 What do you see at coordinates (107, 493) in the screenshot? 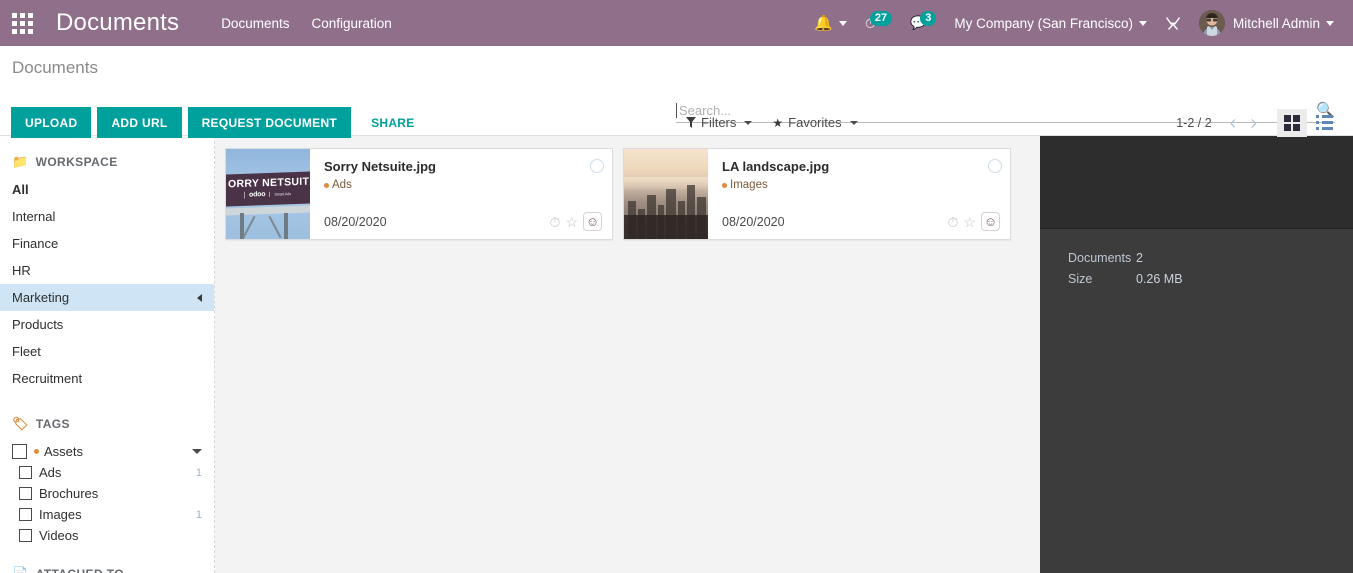
I see `tag-item-brochures: Brochures` at bounding box center [107, 493].